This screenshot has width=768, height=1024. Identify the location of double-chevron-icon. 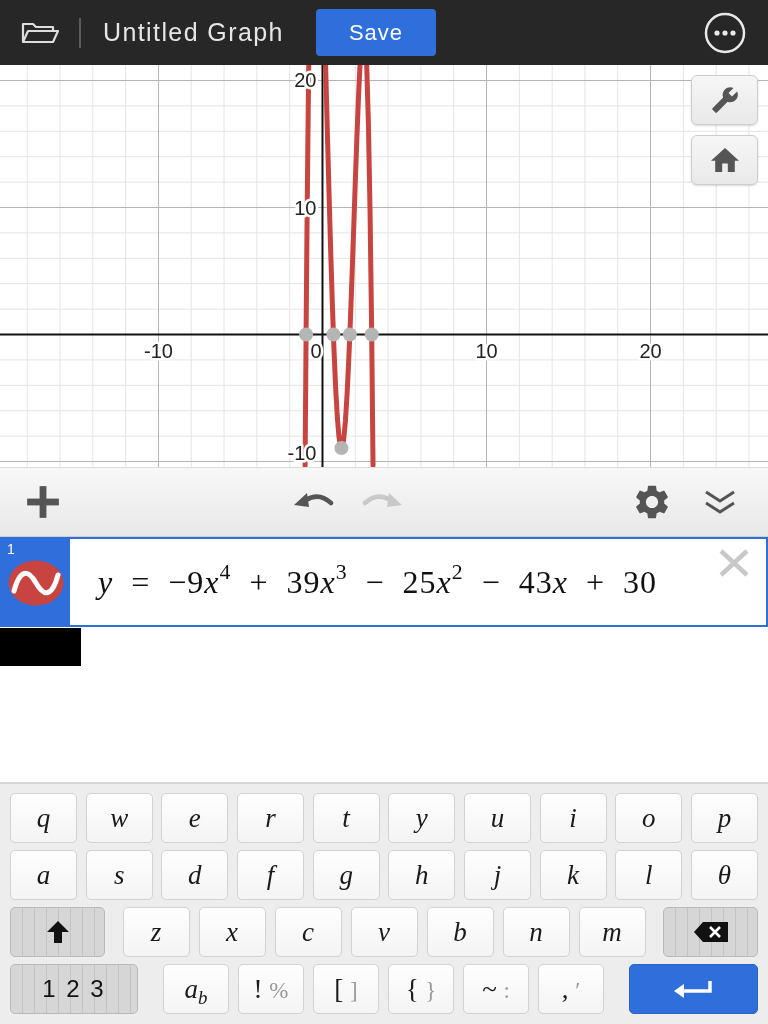
(720, 502).